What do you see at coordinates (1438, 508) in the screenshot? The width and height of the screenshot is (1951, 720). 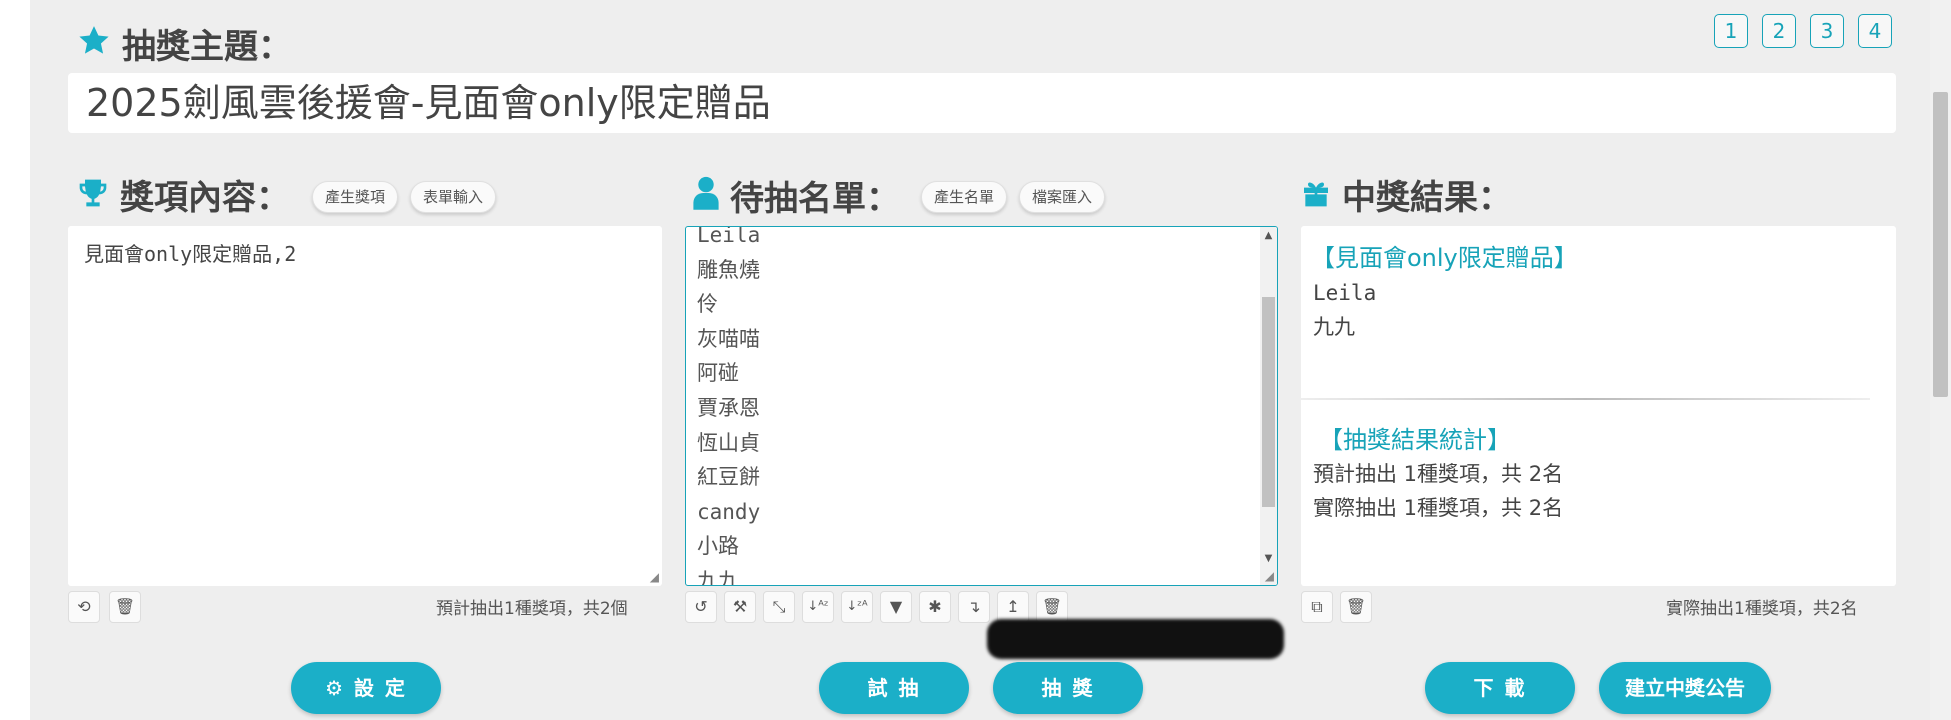 I see `stats-actual: 實際抽出 1種獎項，共 2名` at bounding box center [1438, 508].